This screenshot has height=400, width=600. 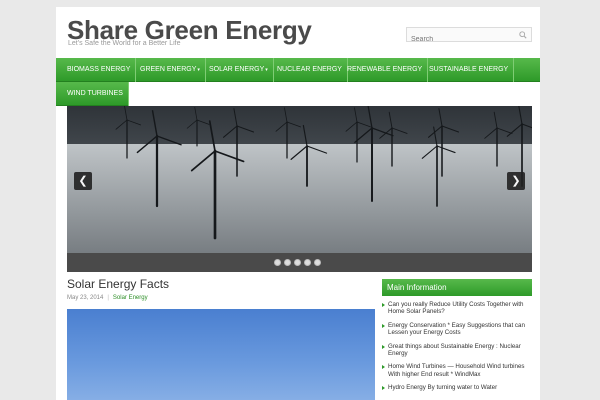 I want to click on nav-item-label: Green Energy, so click(x=168, y=69).